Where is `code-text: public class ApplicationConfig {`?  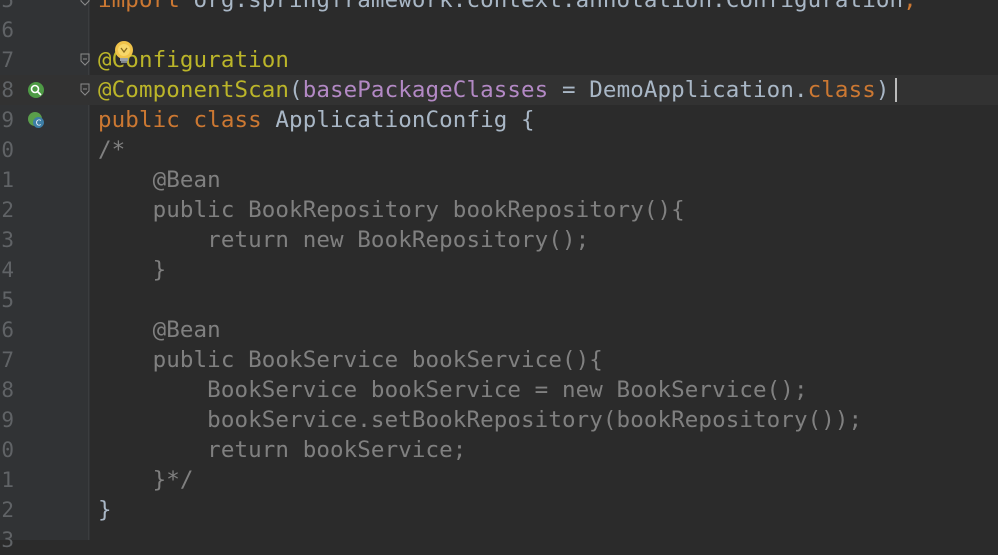 code-text: public class ApplicationConfig { is located at coordinates (316, 120).